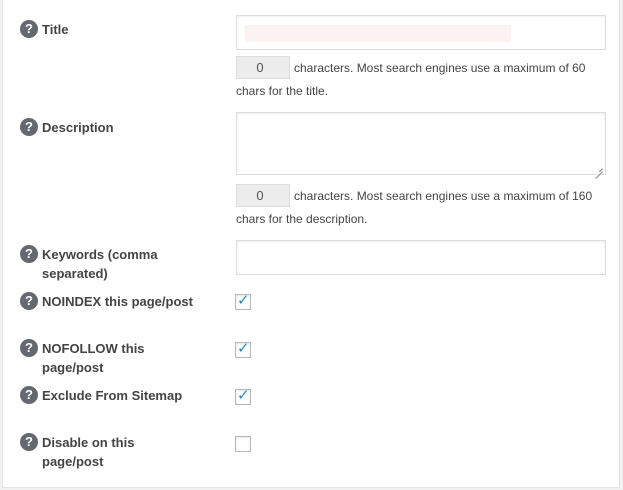 This screenshot has height=490, width=623. I want to click on noindex-checkbox: ✓, so click(243, 301).